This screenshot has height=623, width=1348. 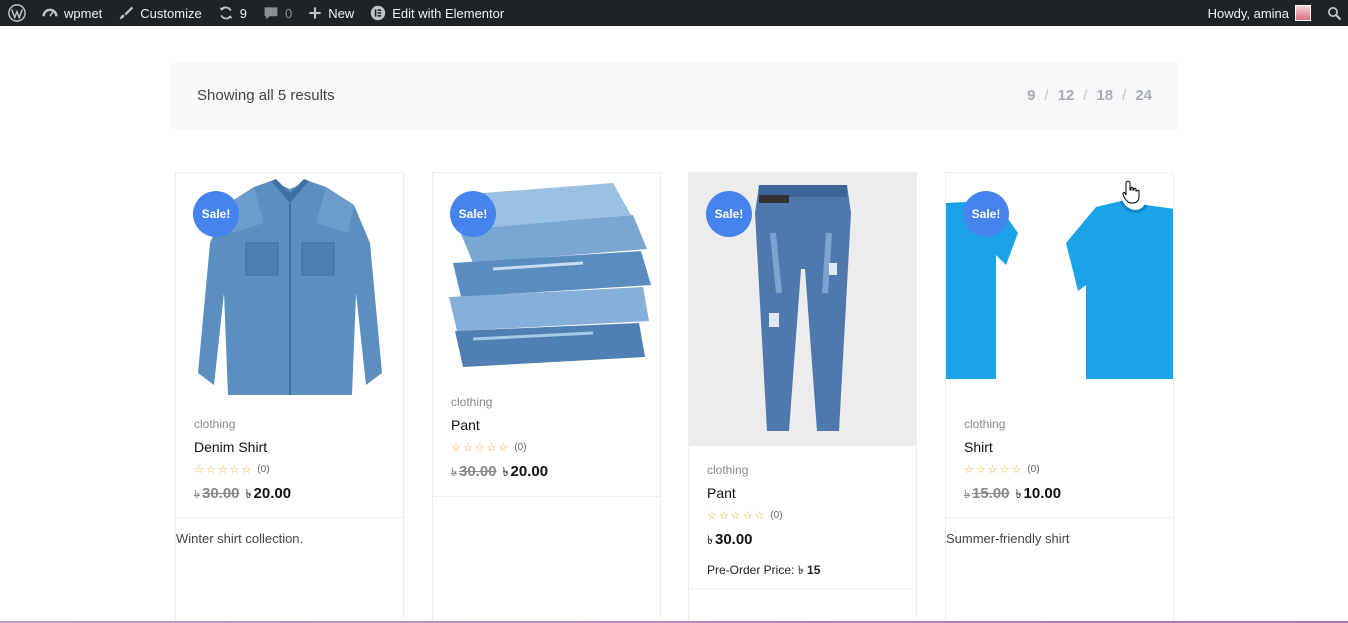 I want to click on new-label: New, so click(x=341, y=13).